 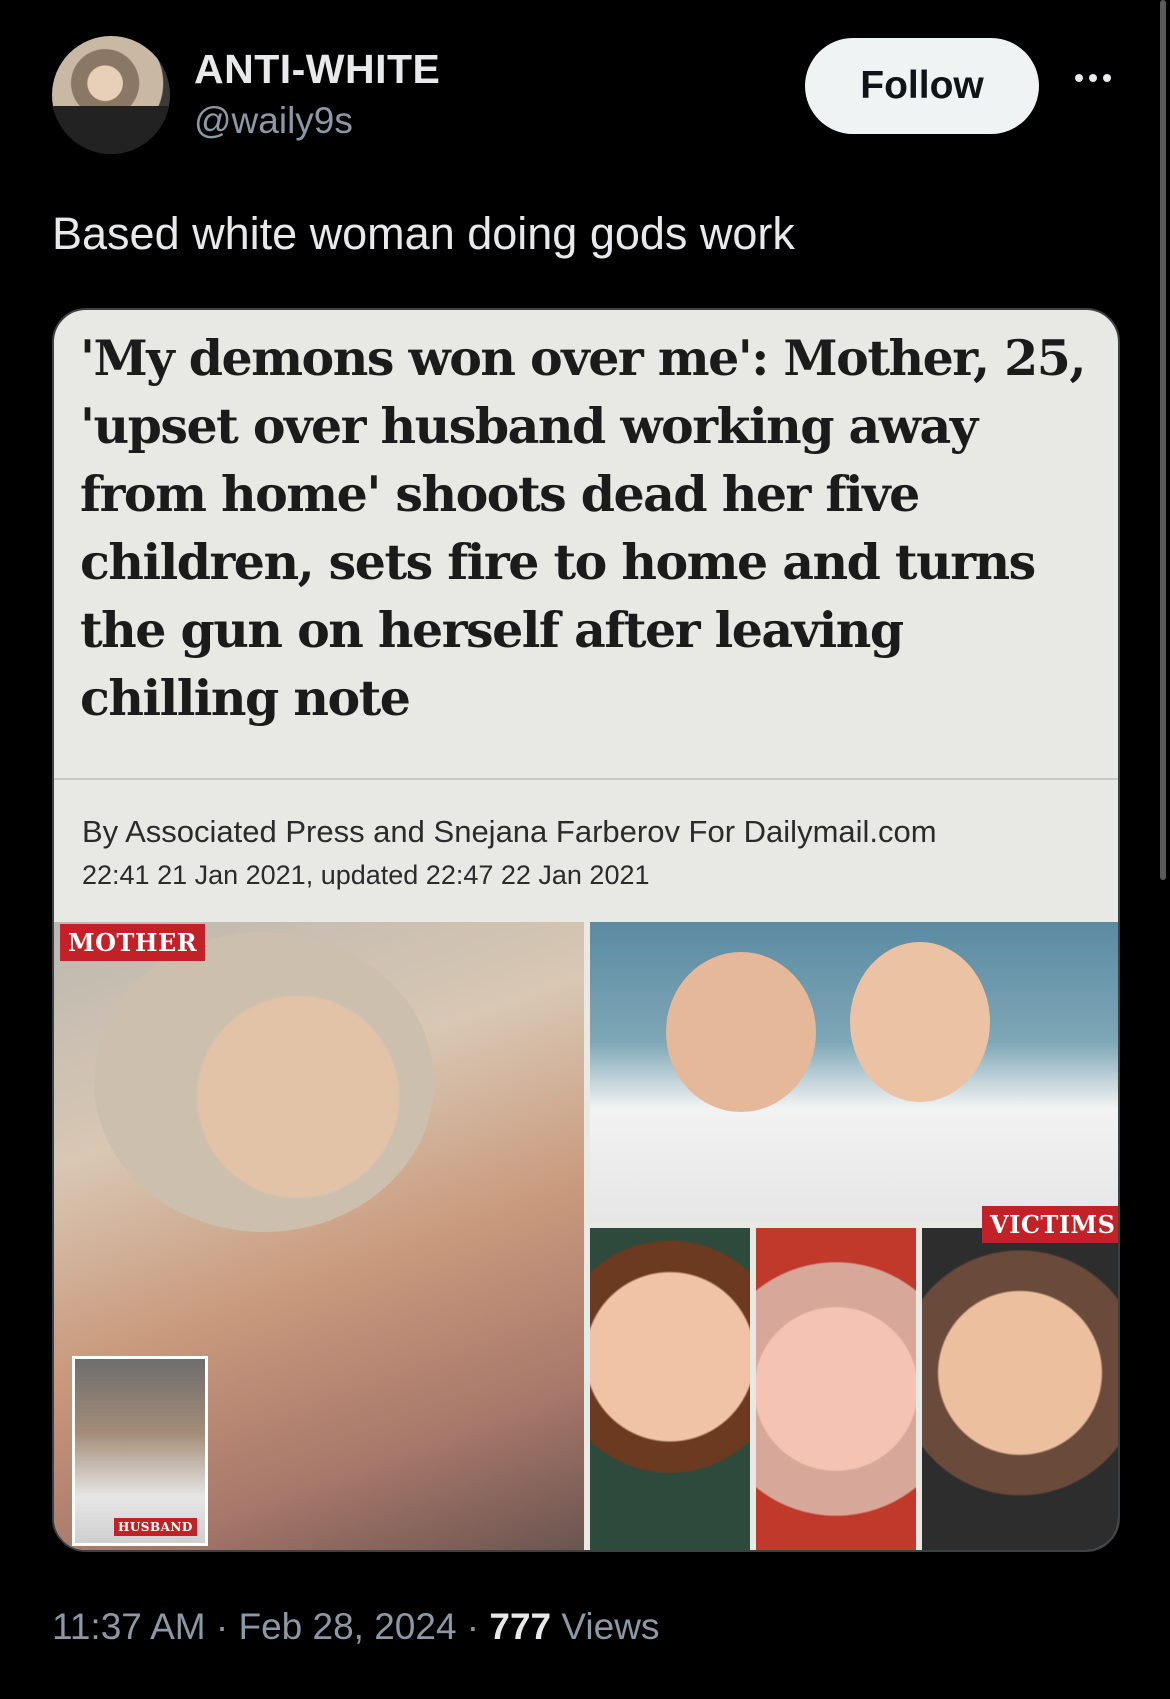 What do you see at coordinates (155, 1527) in the screenshot?
I see `husband-tag: HUSBAND` at bounding box center [155, 1527].